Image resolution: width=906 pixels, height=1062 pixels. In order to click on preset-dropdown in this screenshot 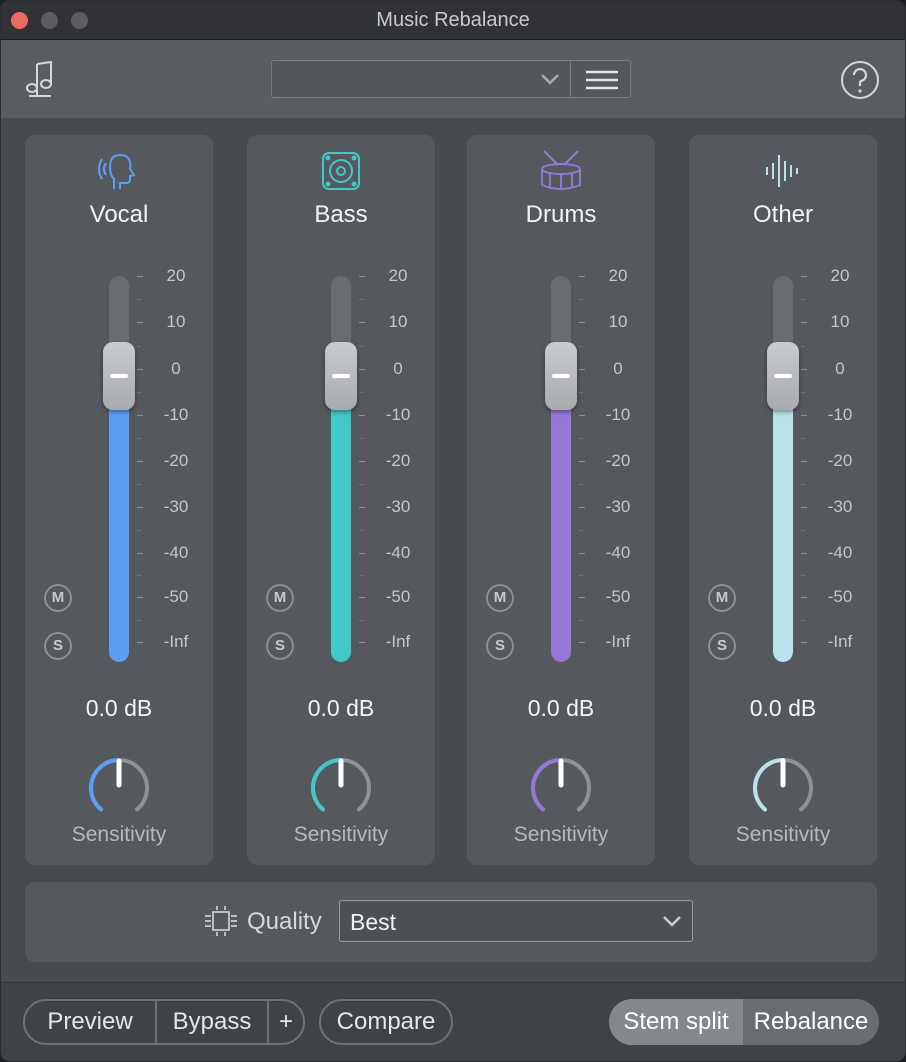, I will do `click(451, 79)`.